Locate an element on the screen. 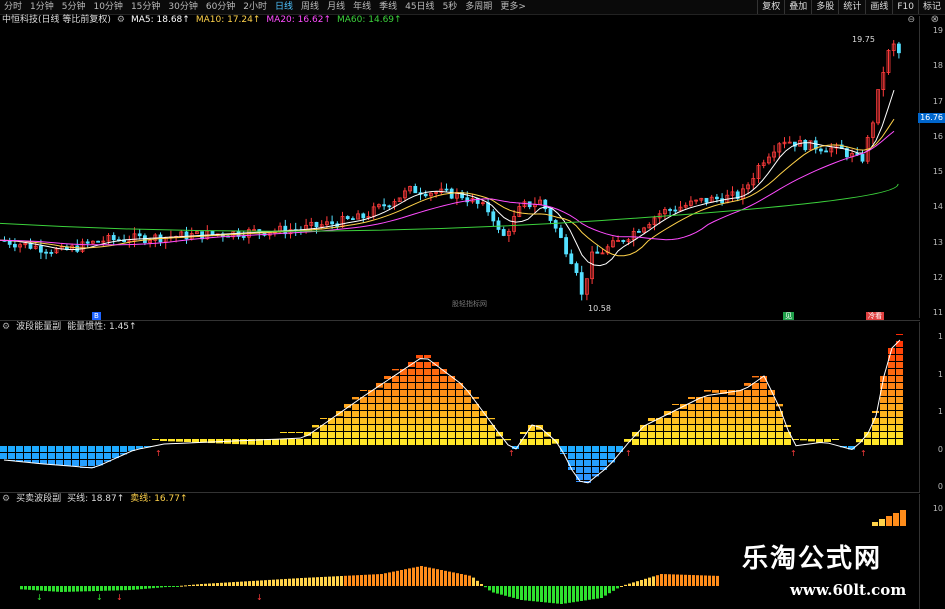 The image size is (945, 609). toolbar-button: 复权 is located at coordinates (770, 7).